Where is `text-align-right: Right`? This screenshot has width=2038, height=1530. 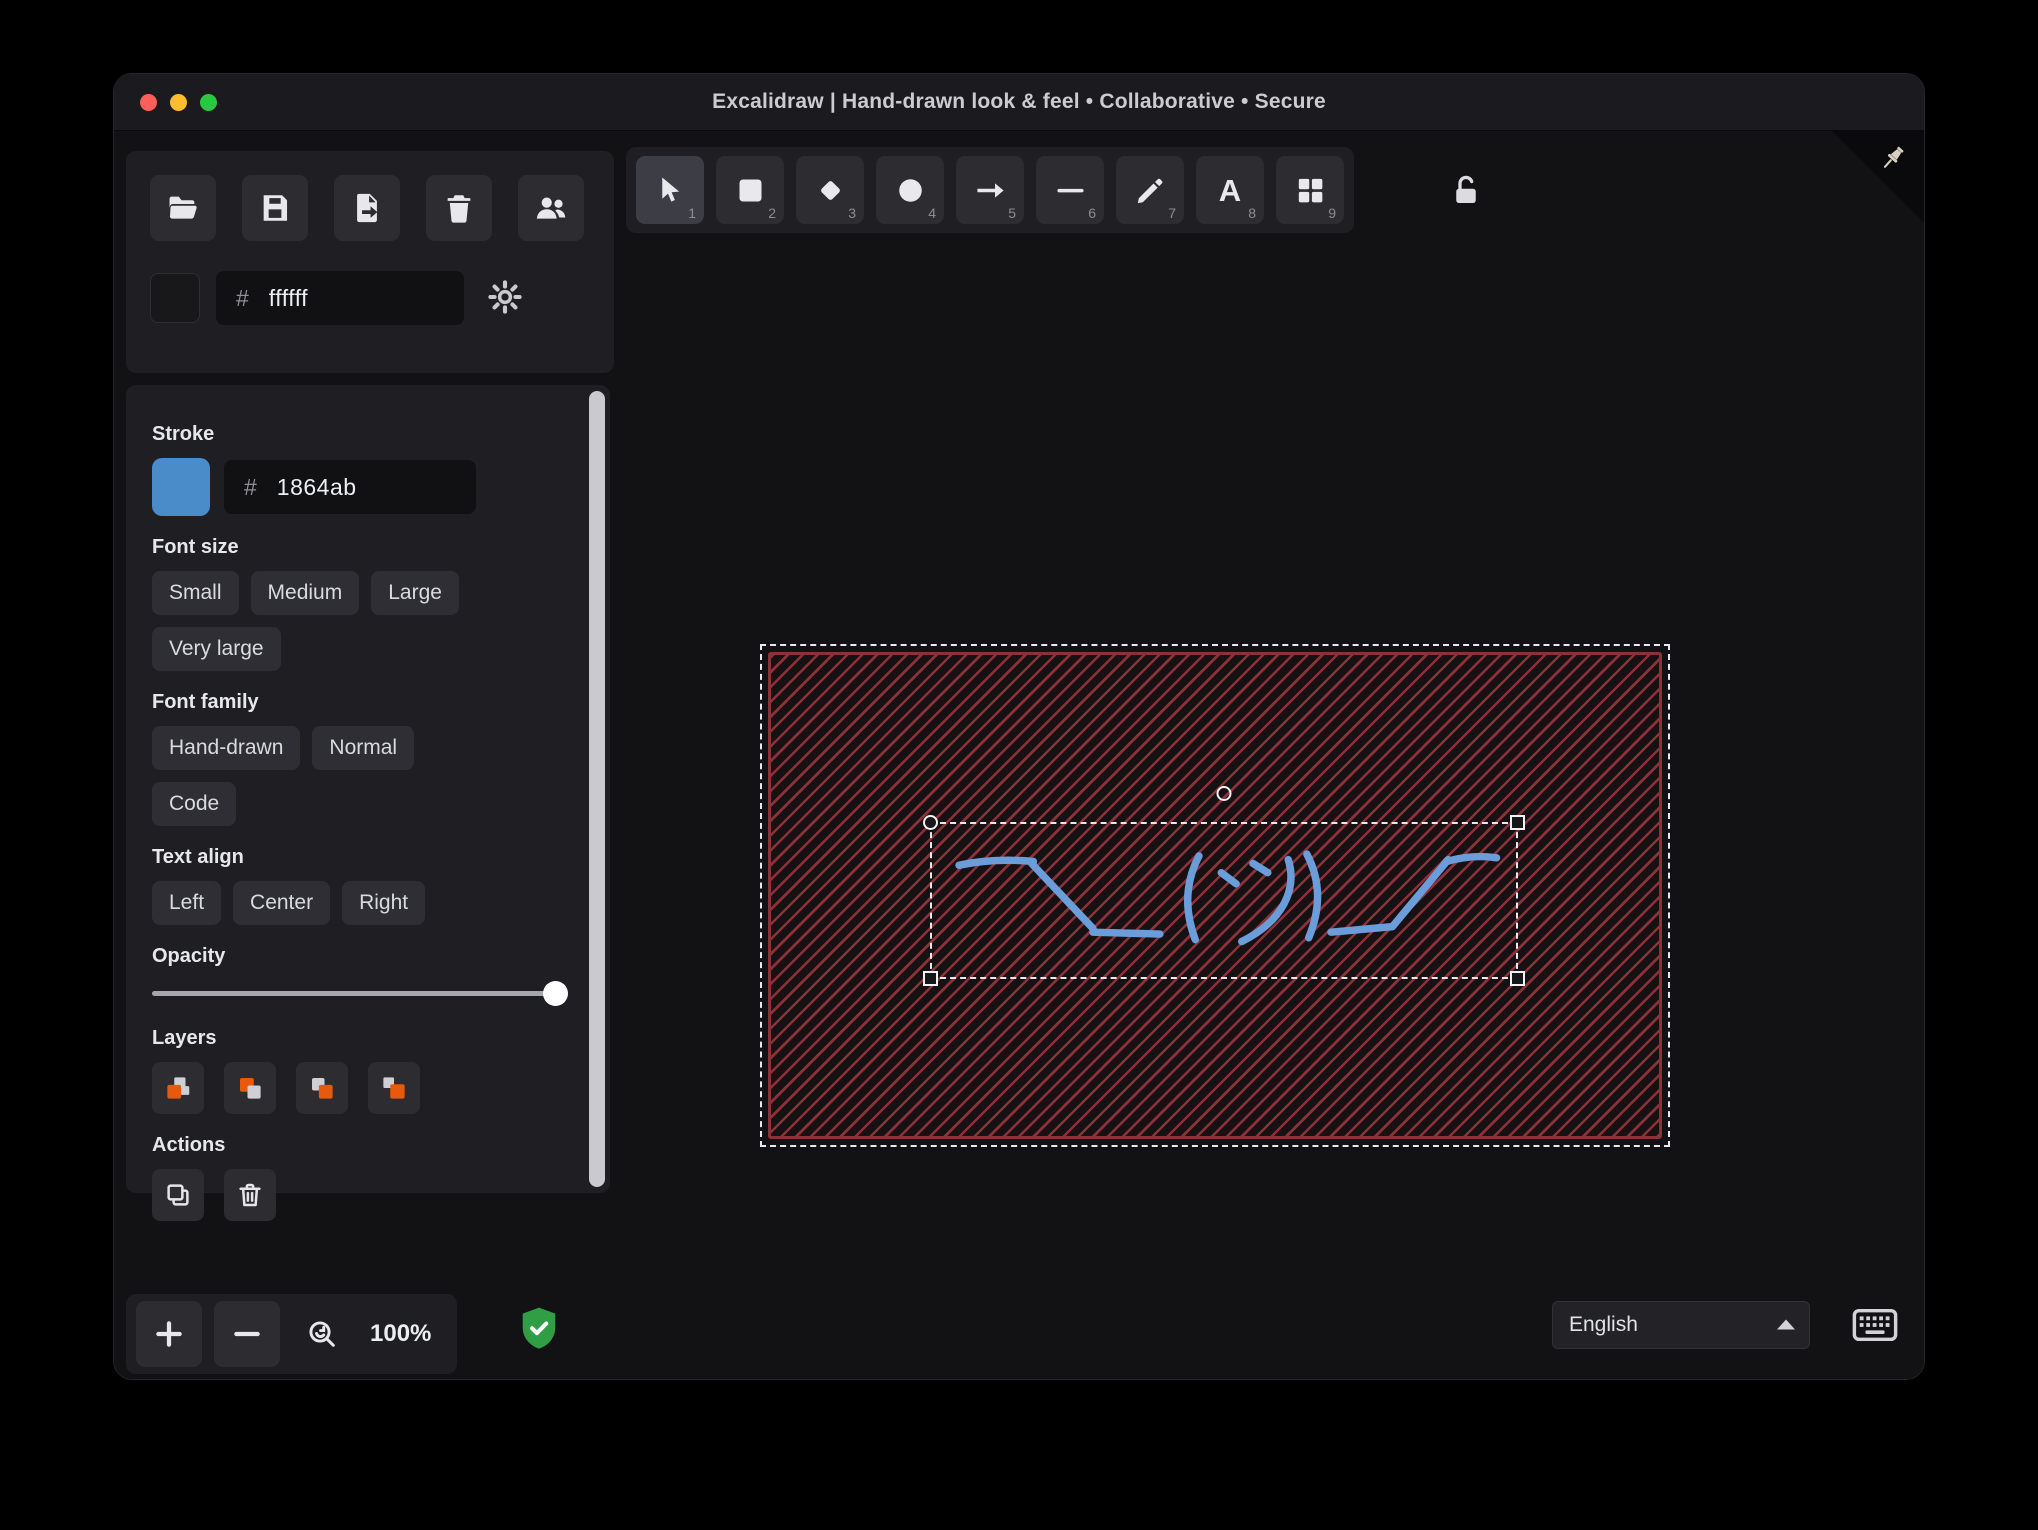
text-align-right: Right is located at coordinates (384, 903).